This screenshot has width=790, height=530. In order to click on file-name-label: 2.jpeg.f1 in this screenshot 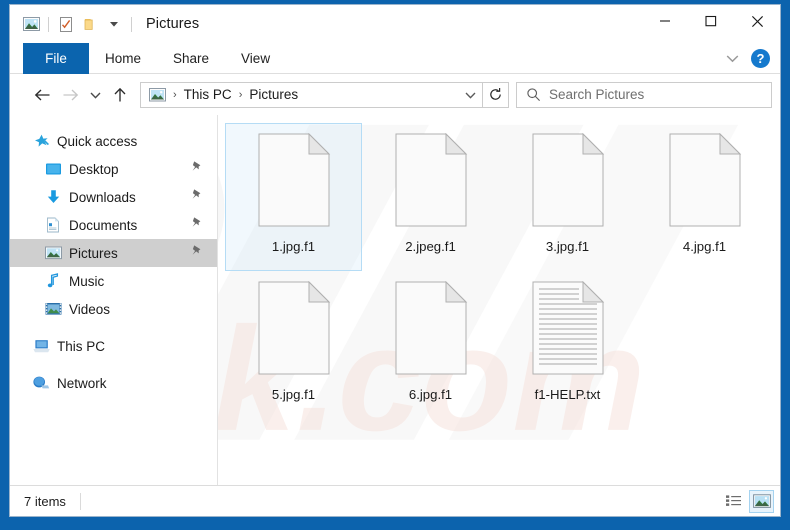, I will do `click(430, 246)`.